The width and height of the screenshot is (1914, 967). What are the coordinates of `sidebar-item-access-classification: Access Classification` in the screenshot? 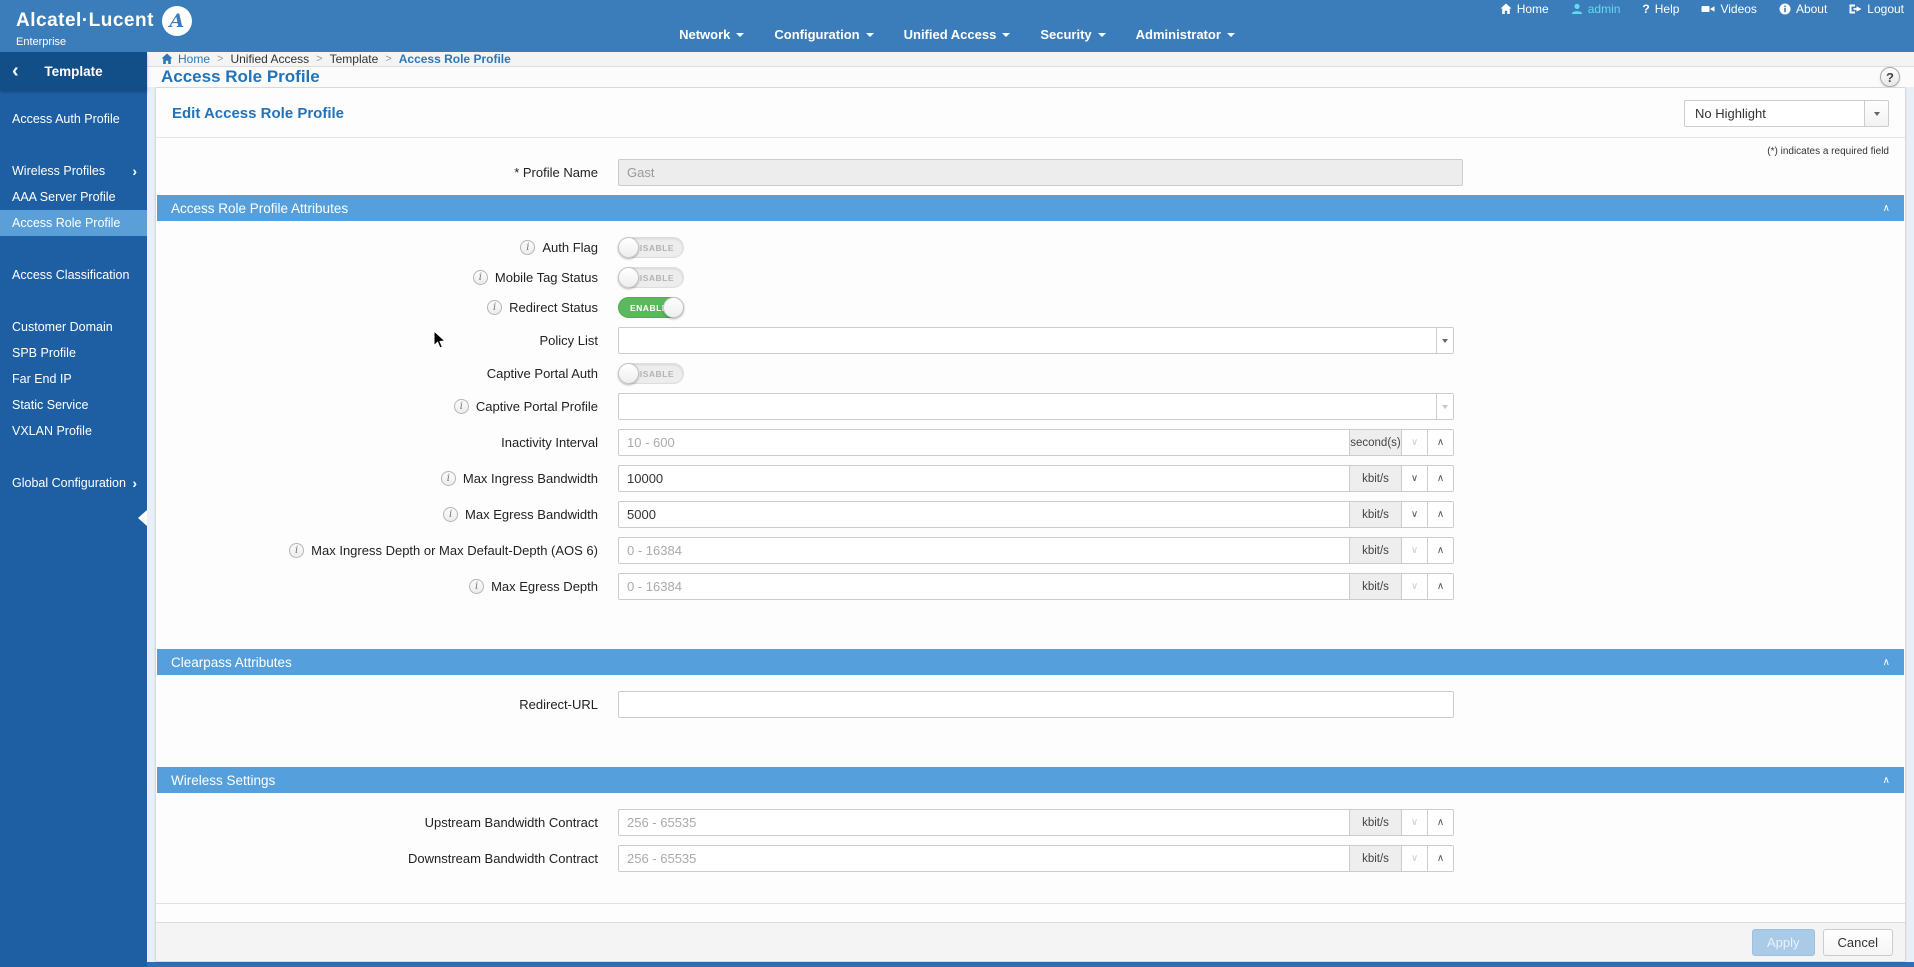 It's located at (73, 275).